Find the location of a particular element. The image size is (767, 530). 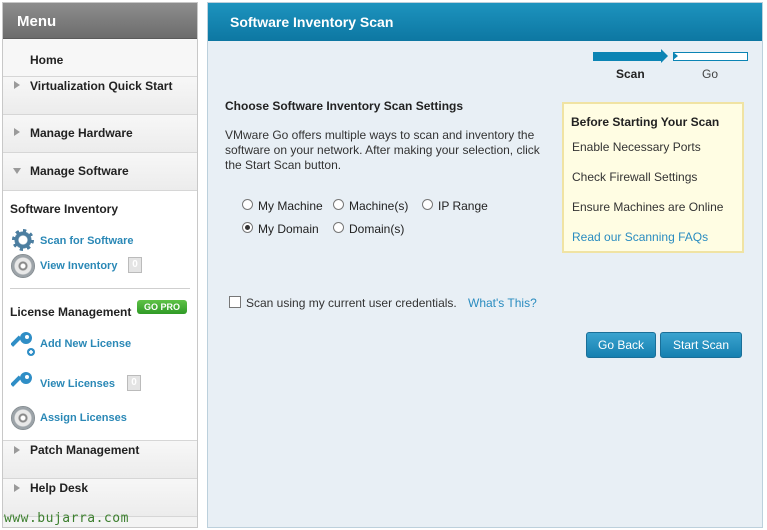

licenses-count: 0 is located at coordinates (134, 382).